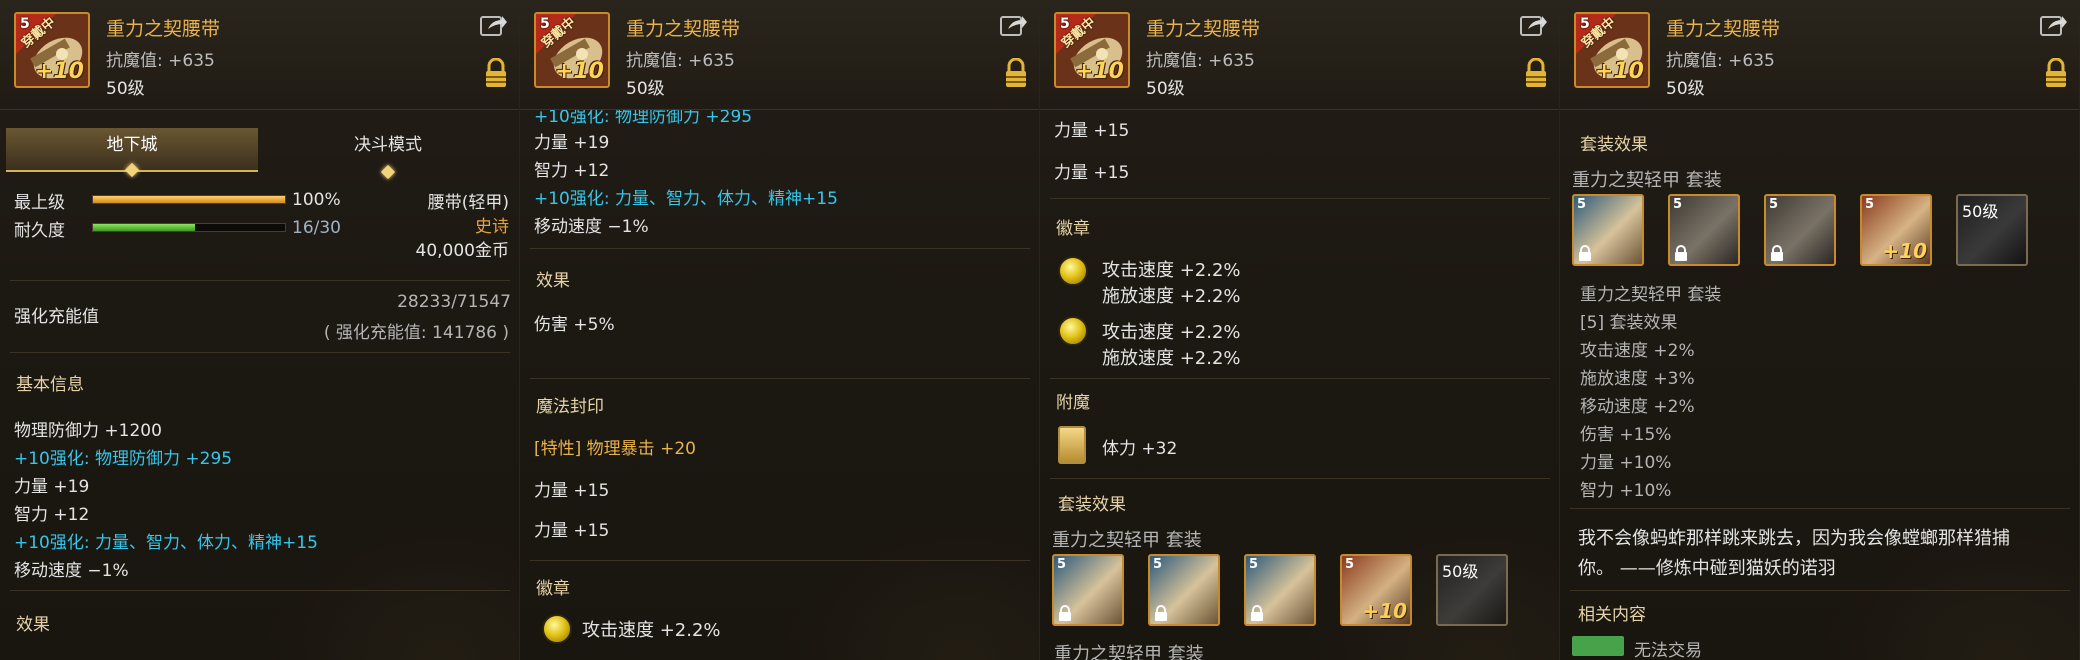 This screenshot has height=660, width=2080. What do you see at coordinates (123, 459) in the screenshot?
I see `stat-line: +10强化: 物理防御力 +295` at bounding box center [123, 459].